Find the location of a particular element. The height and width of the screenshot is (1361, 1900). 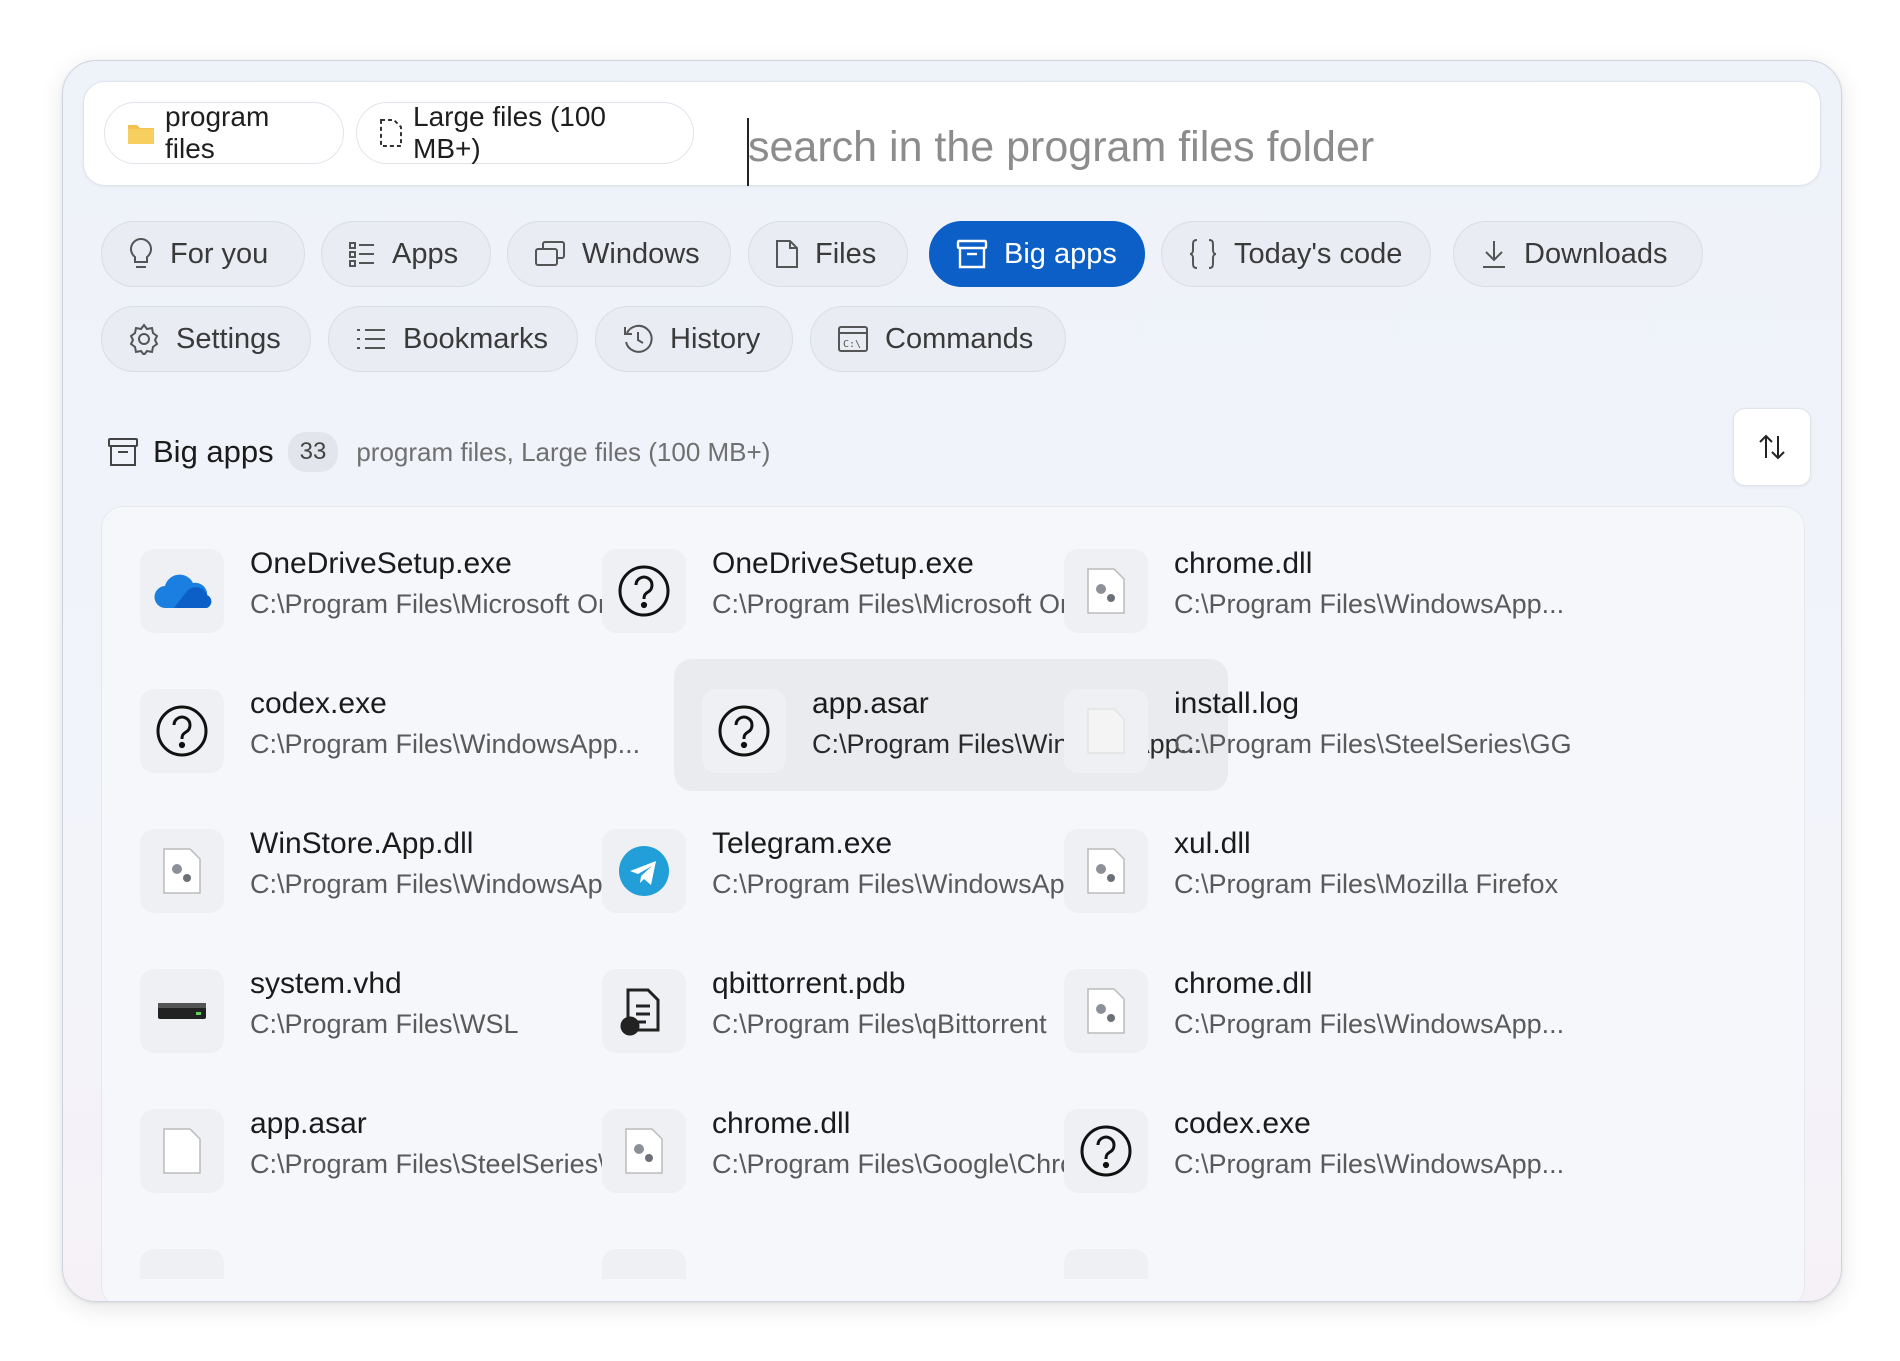

tab-big-apps: Big apps is located at coordinates (1037, 254).